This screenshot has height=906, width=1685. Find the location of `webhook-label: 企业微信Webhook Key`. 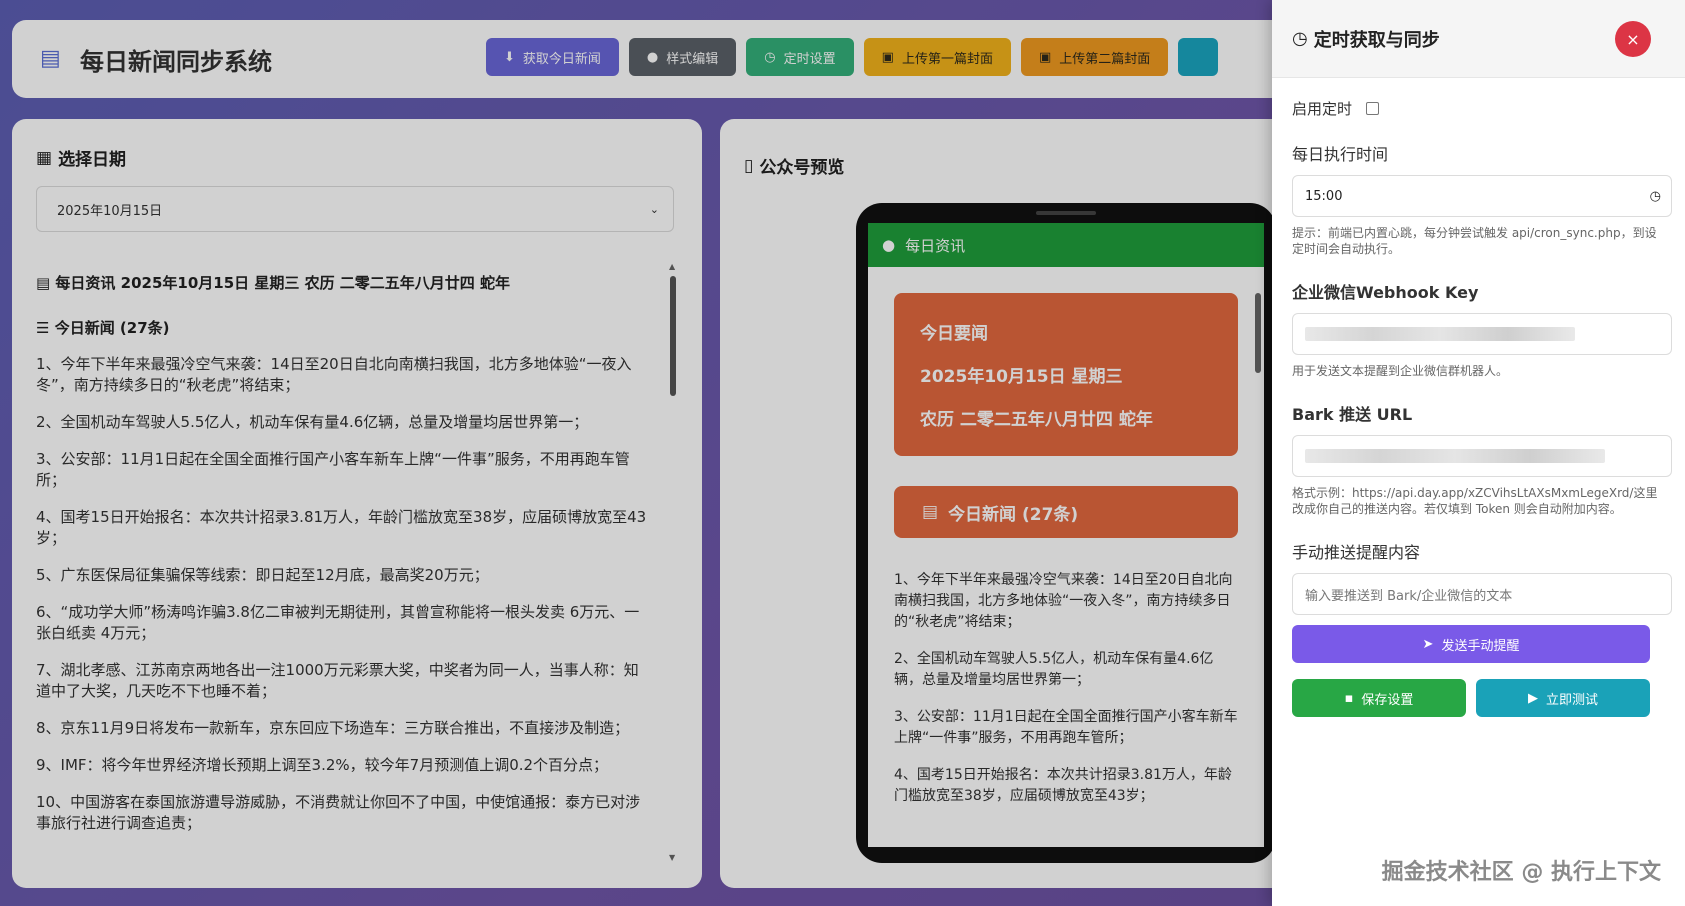

webhook-label: 企业微信Webhook Key is located at coordinates (1385, 292).